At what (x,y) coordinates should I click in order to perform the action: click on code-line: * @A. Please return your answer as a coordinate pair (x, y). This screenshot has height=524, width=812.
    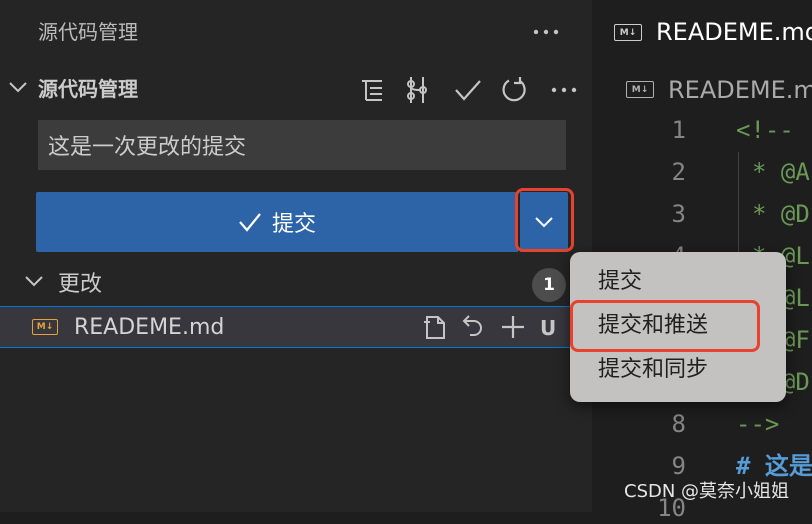
    Looking at the image, I should click on (781, 172).